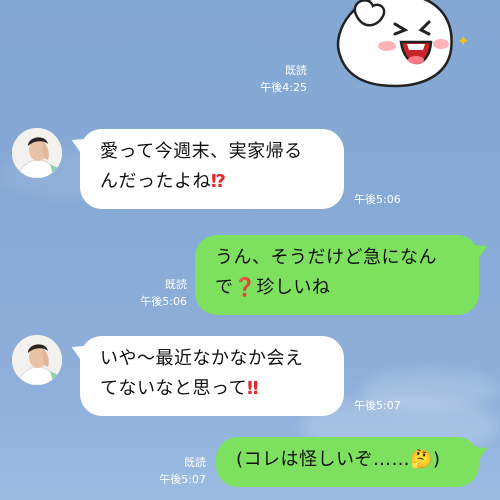  What do you see at coordinates (283, 79) in the screenshot?
I see `message-meta: 既読 午後4:25` at bounding box center [283, 79].